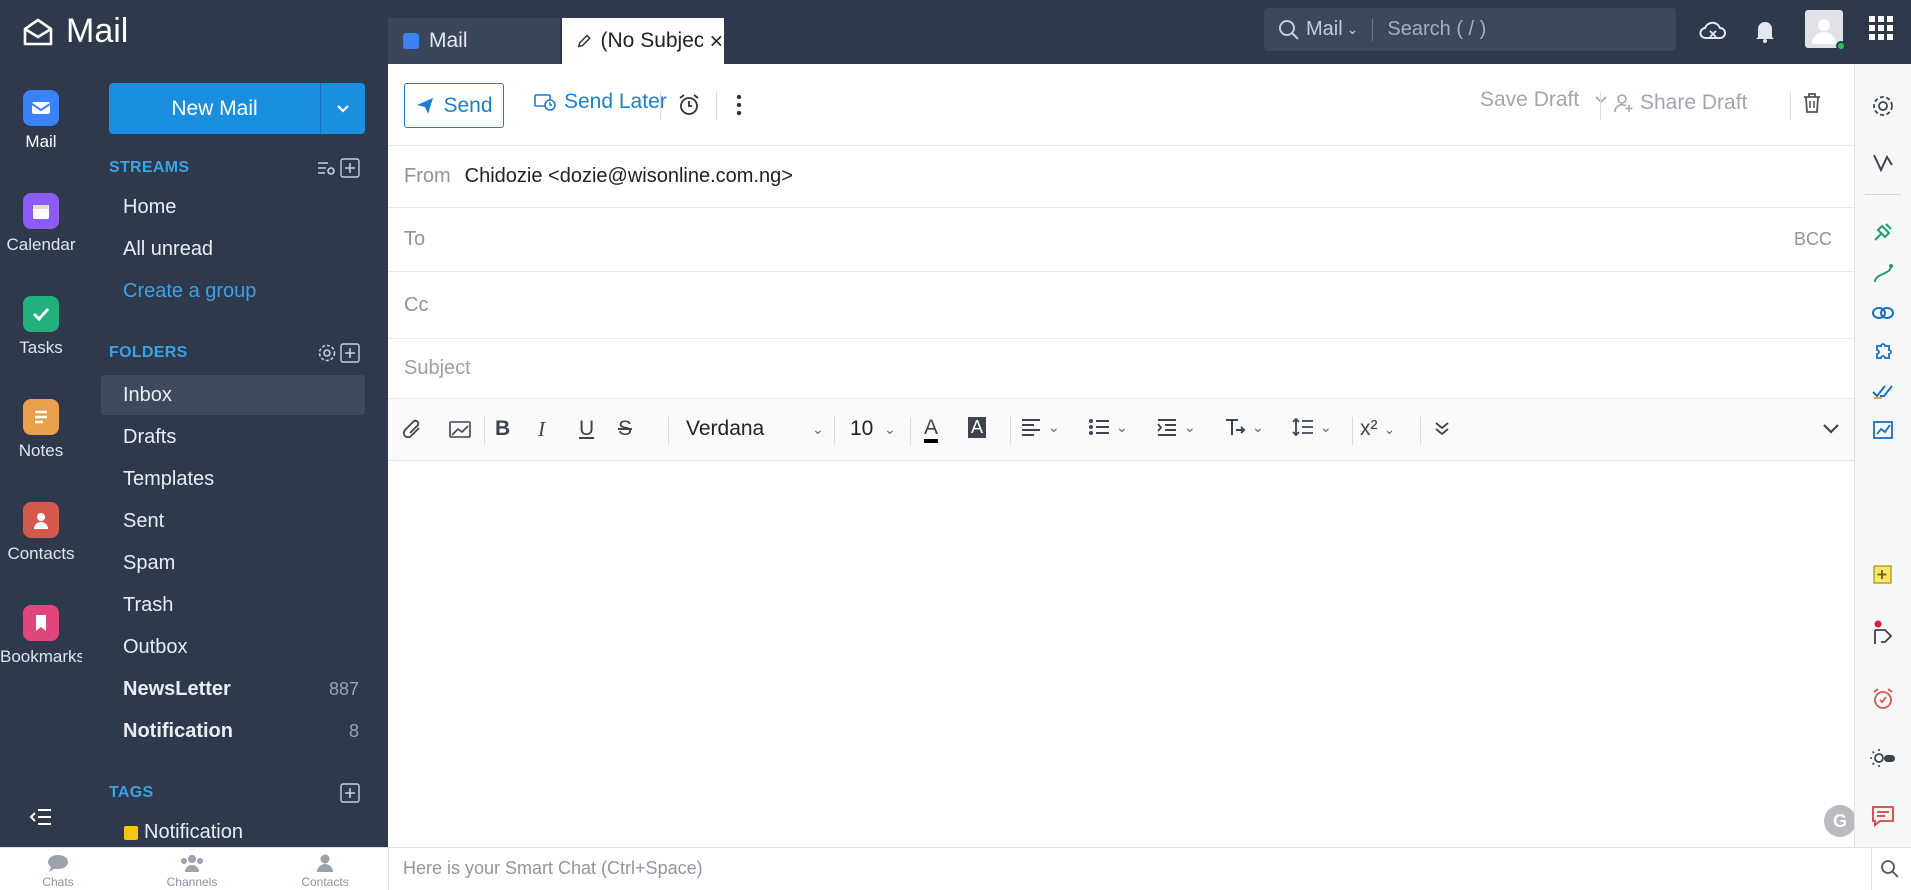 Image resolution: width=1911 pixels, height=890 pixels. What do you see at coordinates (1324, 29) in the screenshot?
I see `search-scope: Mail` at bounding box center [1324, 29].